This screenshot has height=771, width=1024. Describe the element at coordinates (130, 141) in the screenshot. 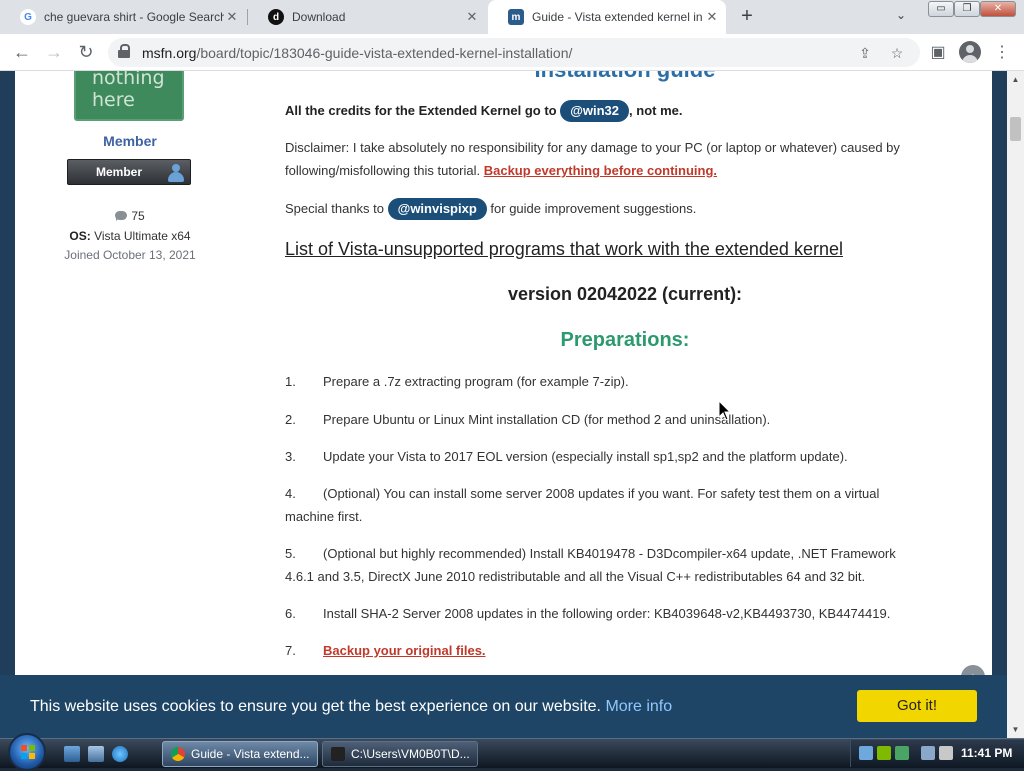

I see `member-title: Member` at that location.